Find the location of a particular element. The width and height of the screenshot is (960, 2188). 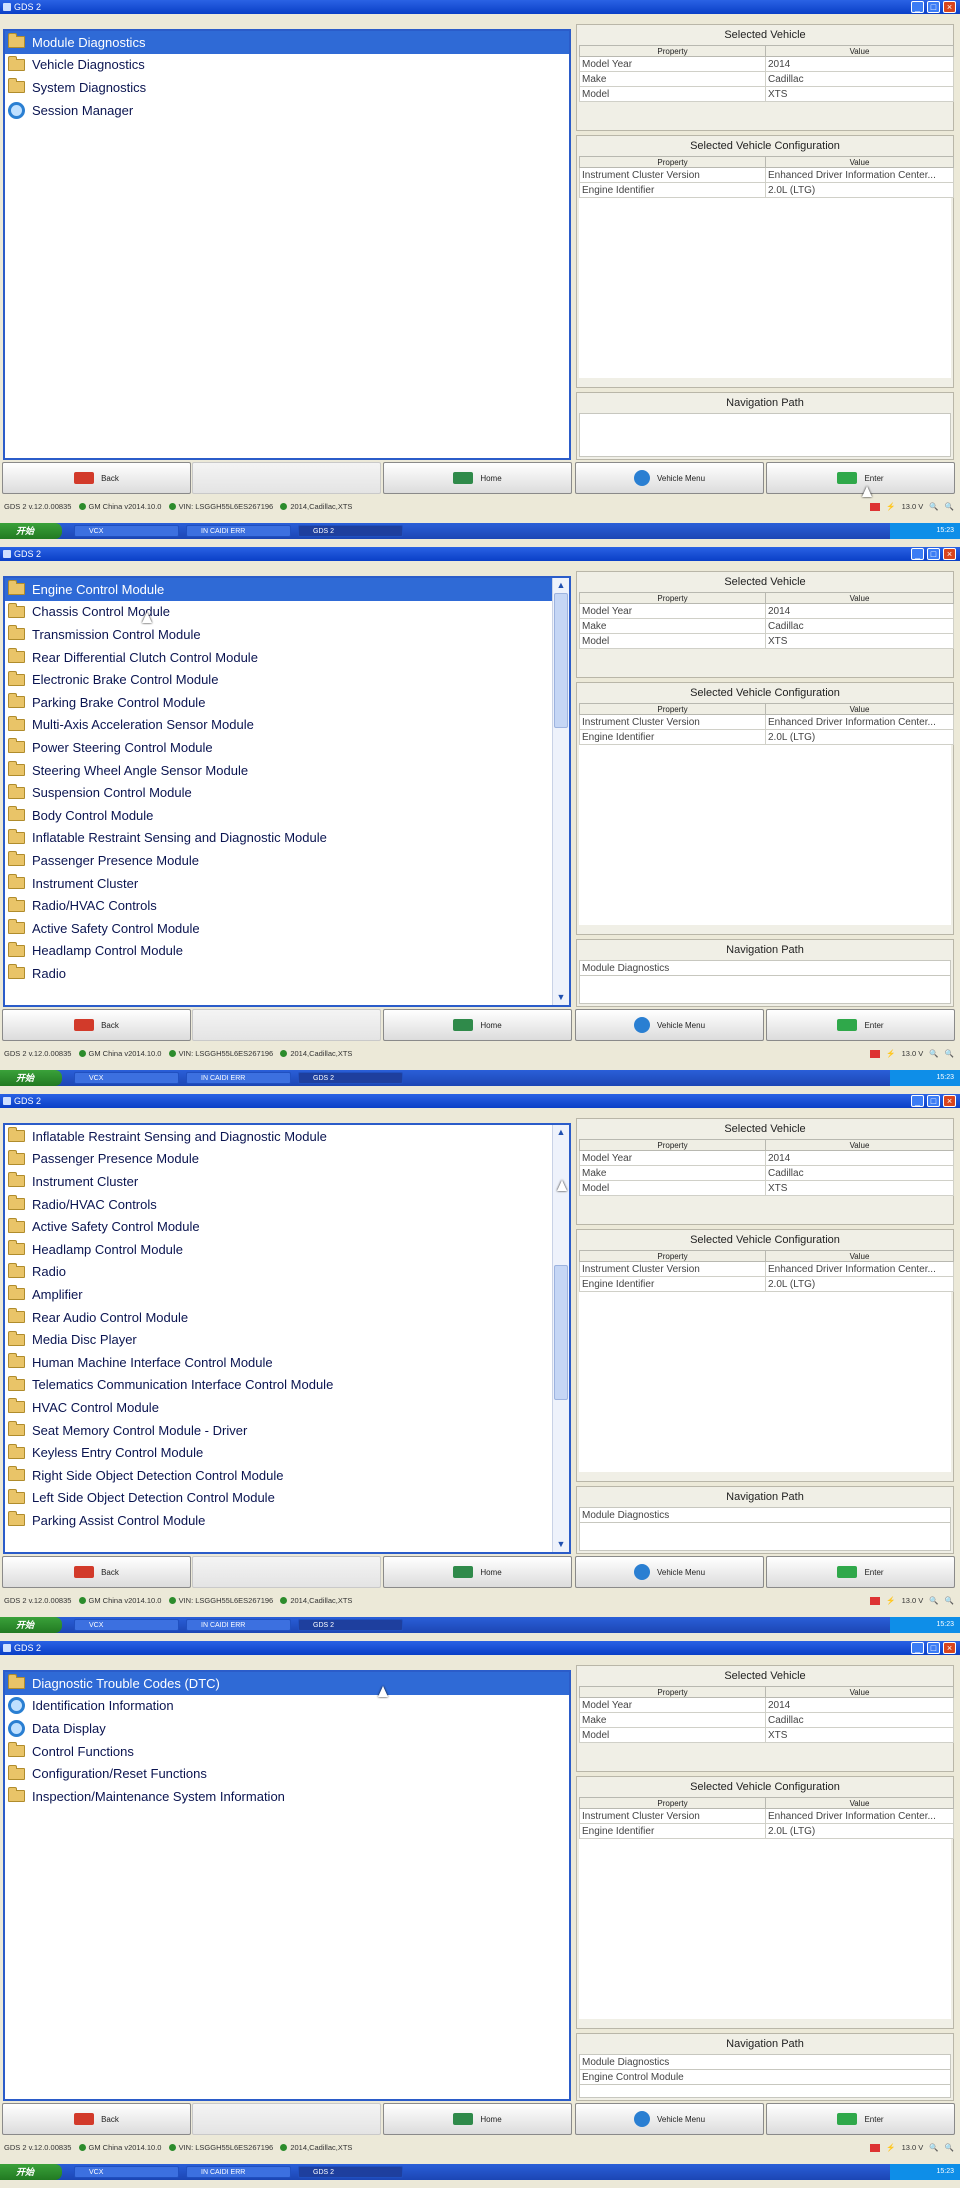

menu-item: HVAC Control Module is located at coordinates (287, 1407).